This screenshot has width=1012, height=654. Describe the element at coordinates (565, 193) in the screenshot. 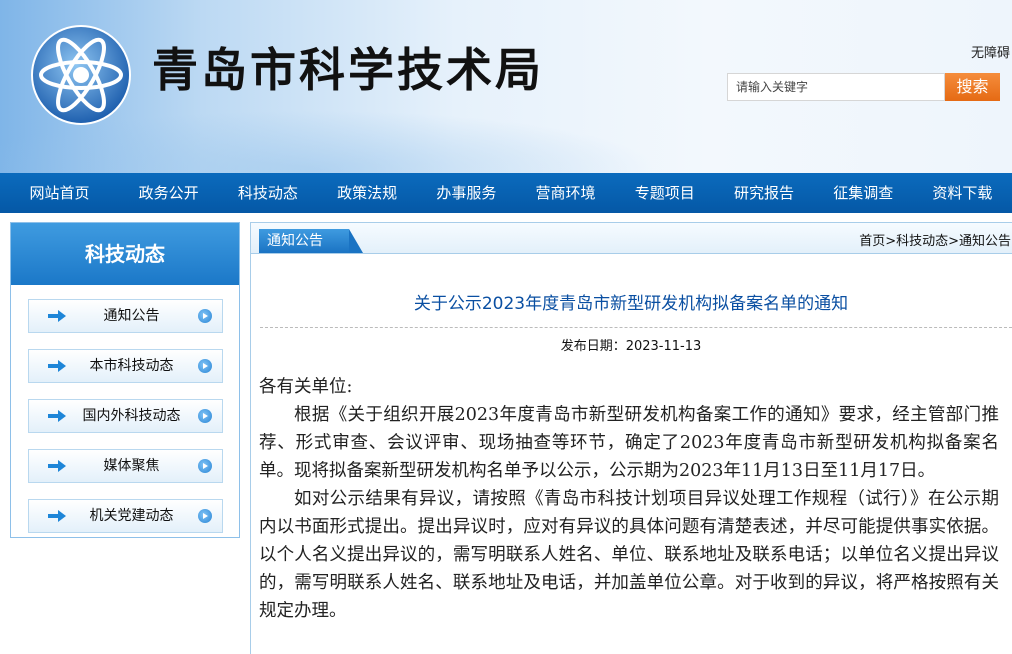

I see `nav-item-business-environment: 营商环境` at that location.